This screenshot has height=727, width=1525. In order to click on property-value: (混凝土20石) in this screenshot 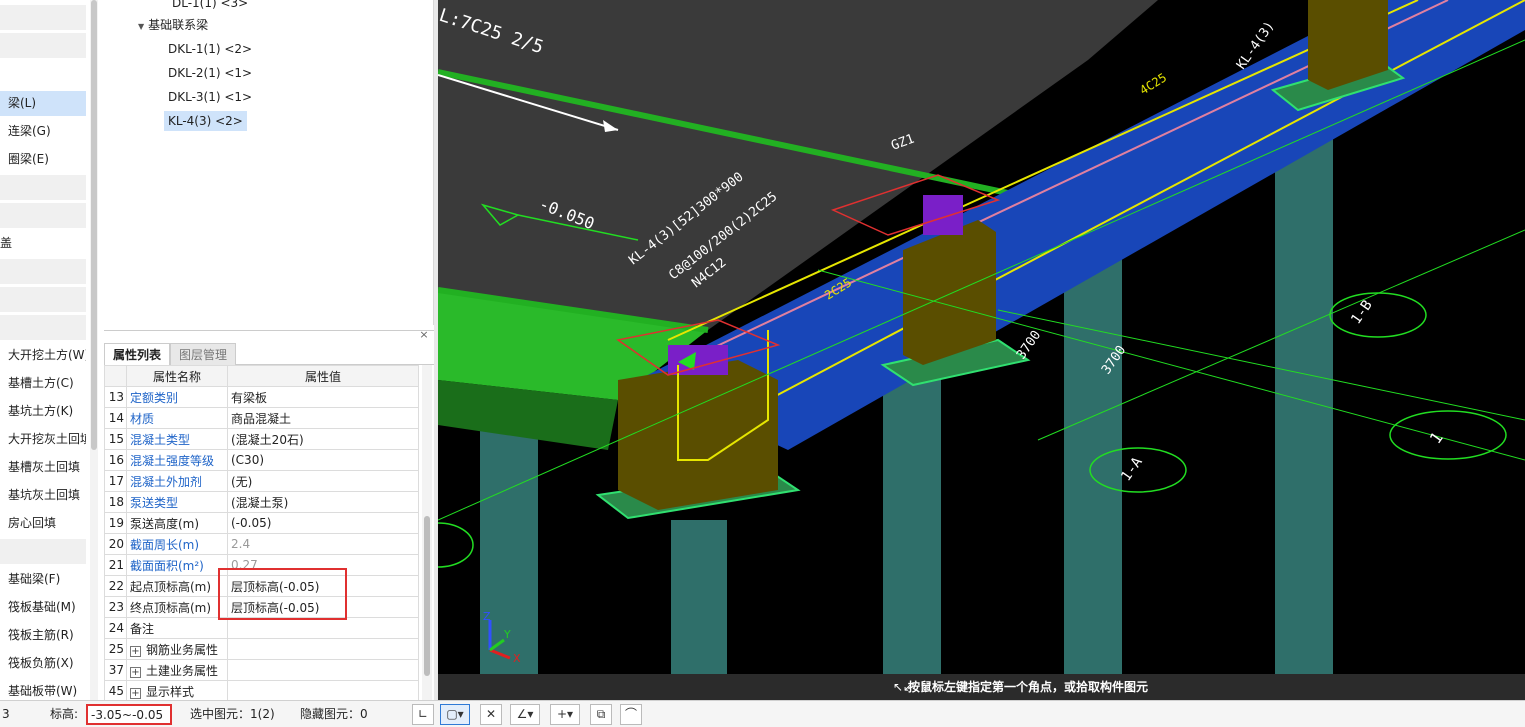, I will do `click(323, 439)`.